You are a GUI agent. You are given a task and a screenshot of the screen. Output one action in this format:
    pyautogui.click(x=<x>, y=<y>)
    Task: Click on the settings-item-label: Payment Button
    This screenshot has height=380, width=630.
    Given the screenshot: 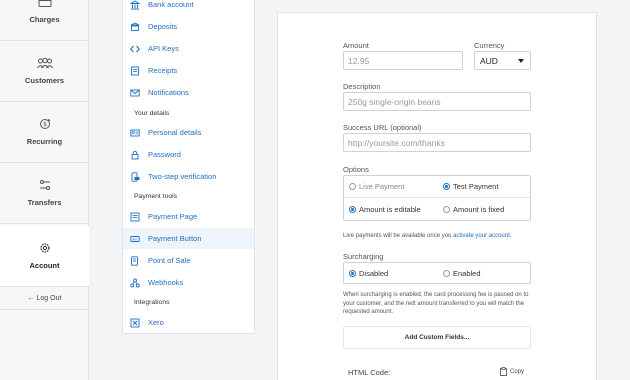 What is the action you would take?
    pyautogui.click(x=175, y=238)
    